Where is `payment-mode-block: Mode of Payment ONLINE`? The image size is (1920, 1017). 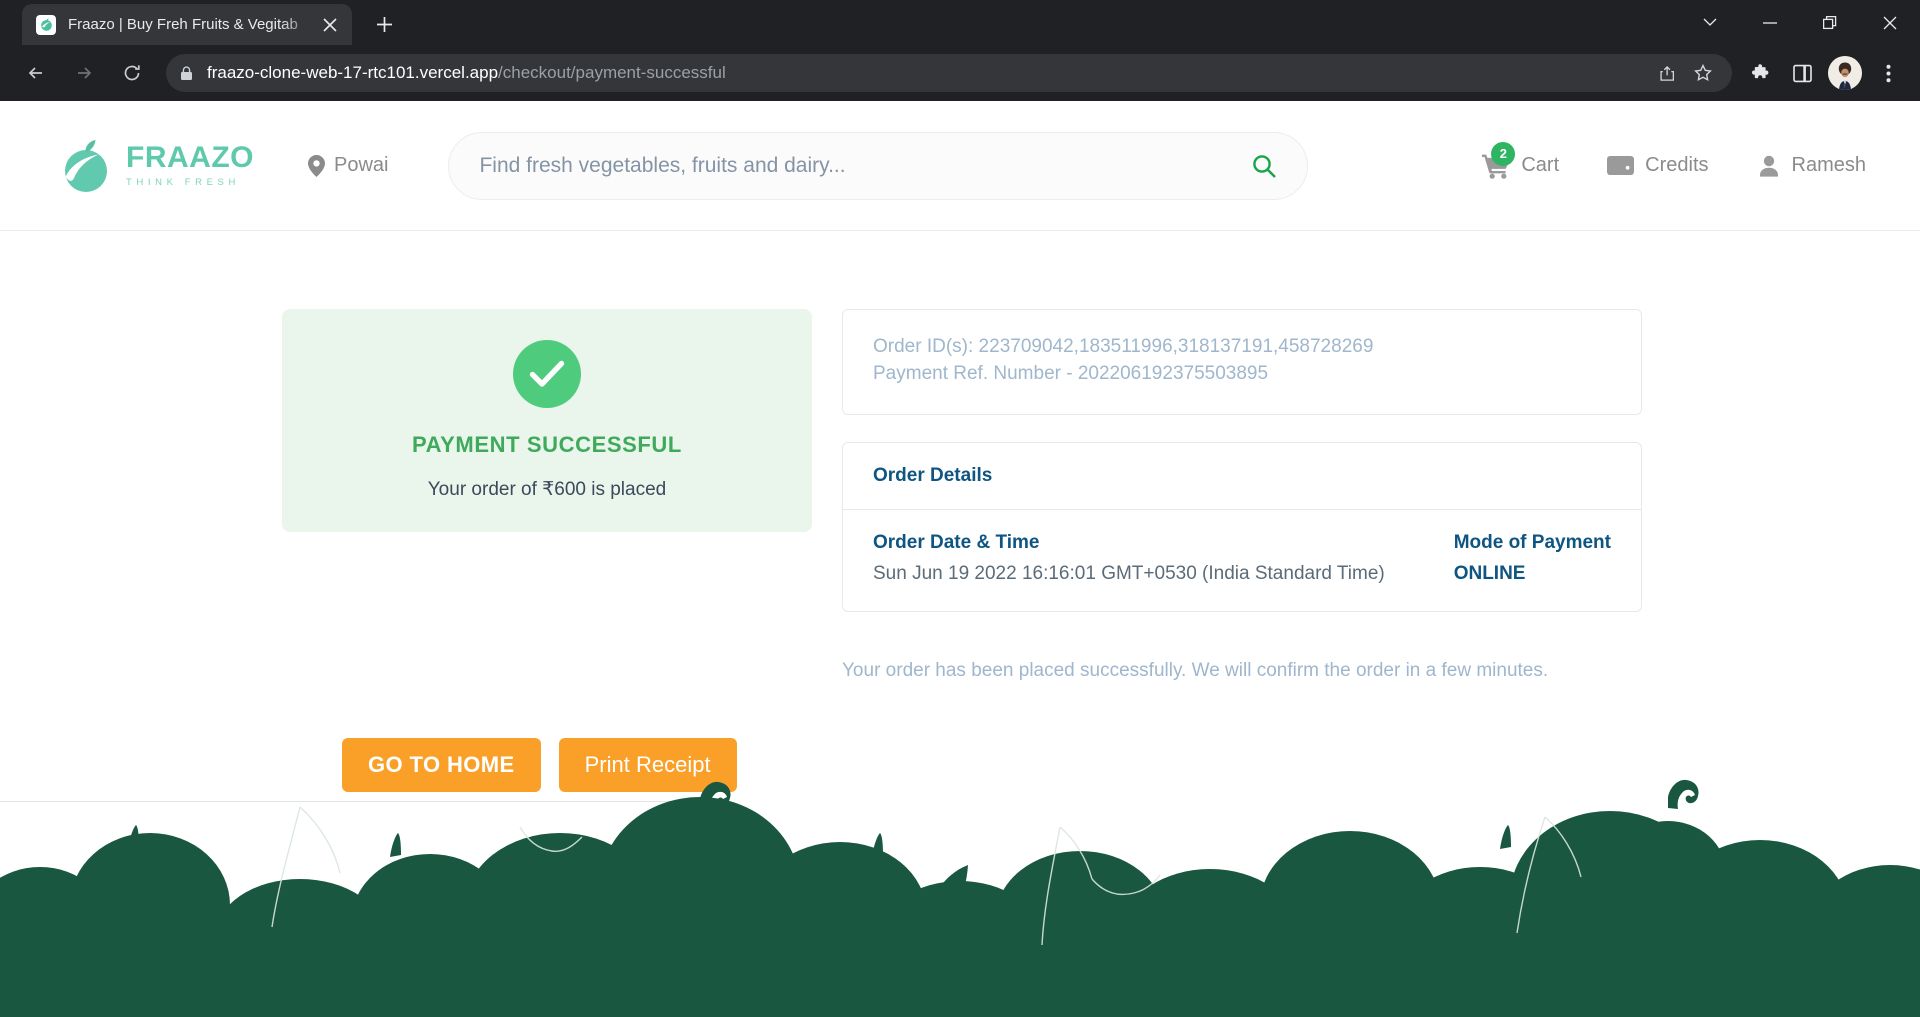
payment-mode-block: Mode of Payment ONLINE is located at coordinates (1512, 558).